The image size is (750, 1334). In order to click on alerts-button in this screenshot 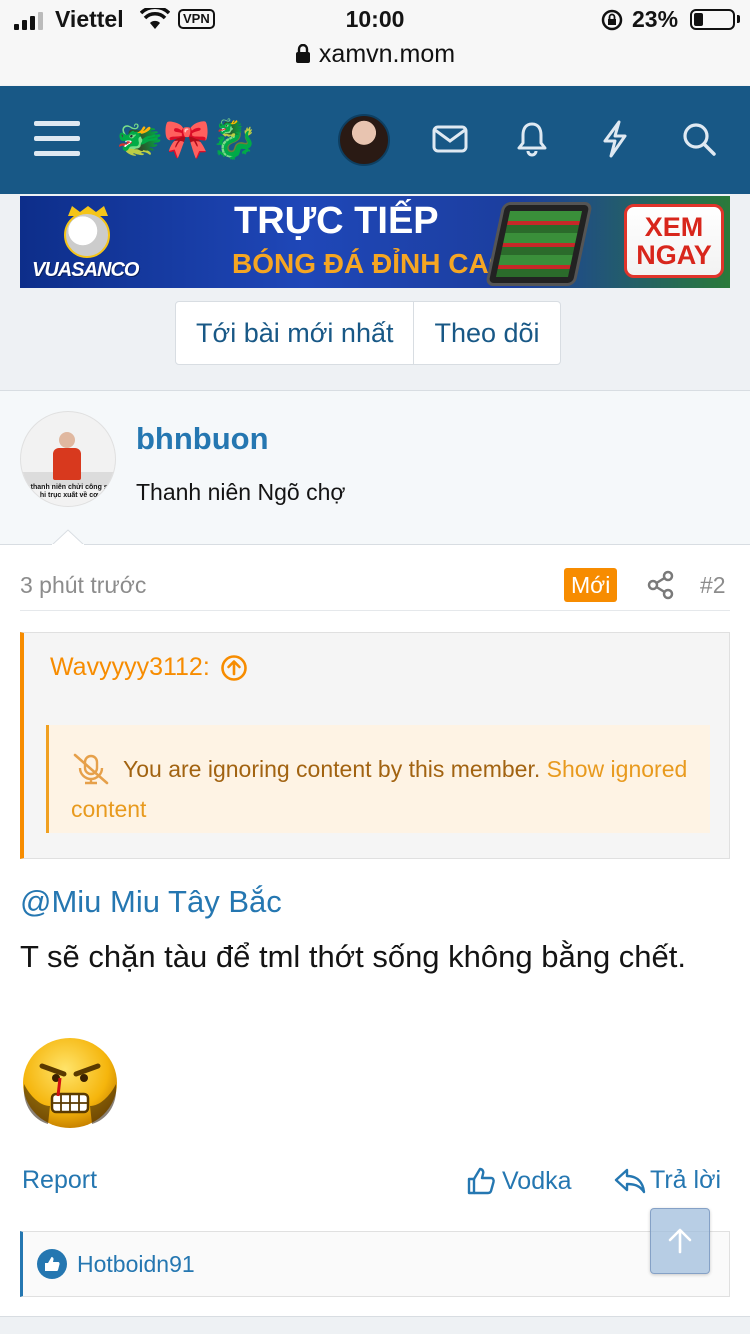, I will do `click(532, 139)`.